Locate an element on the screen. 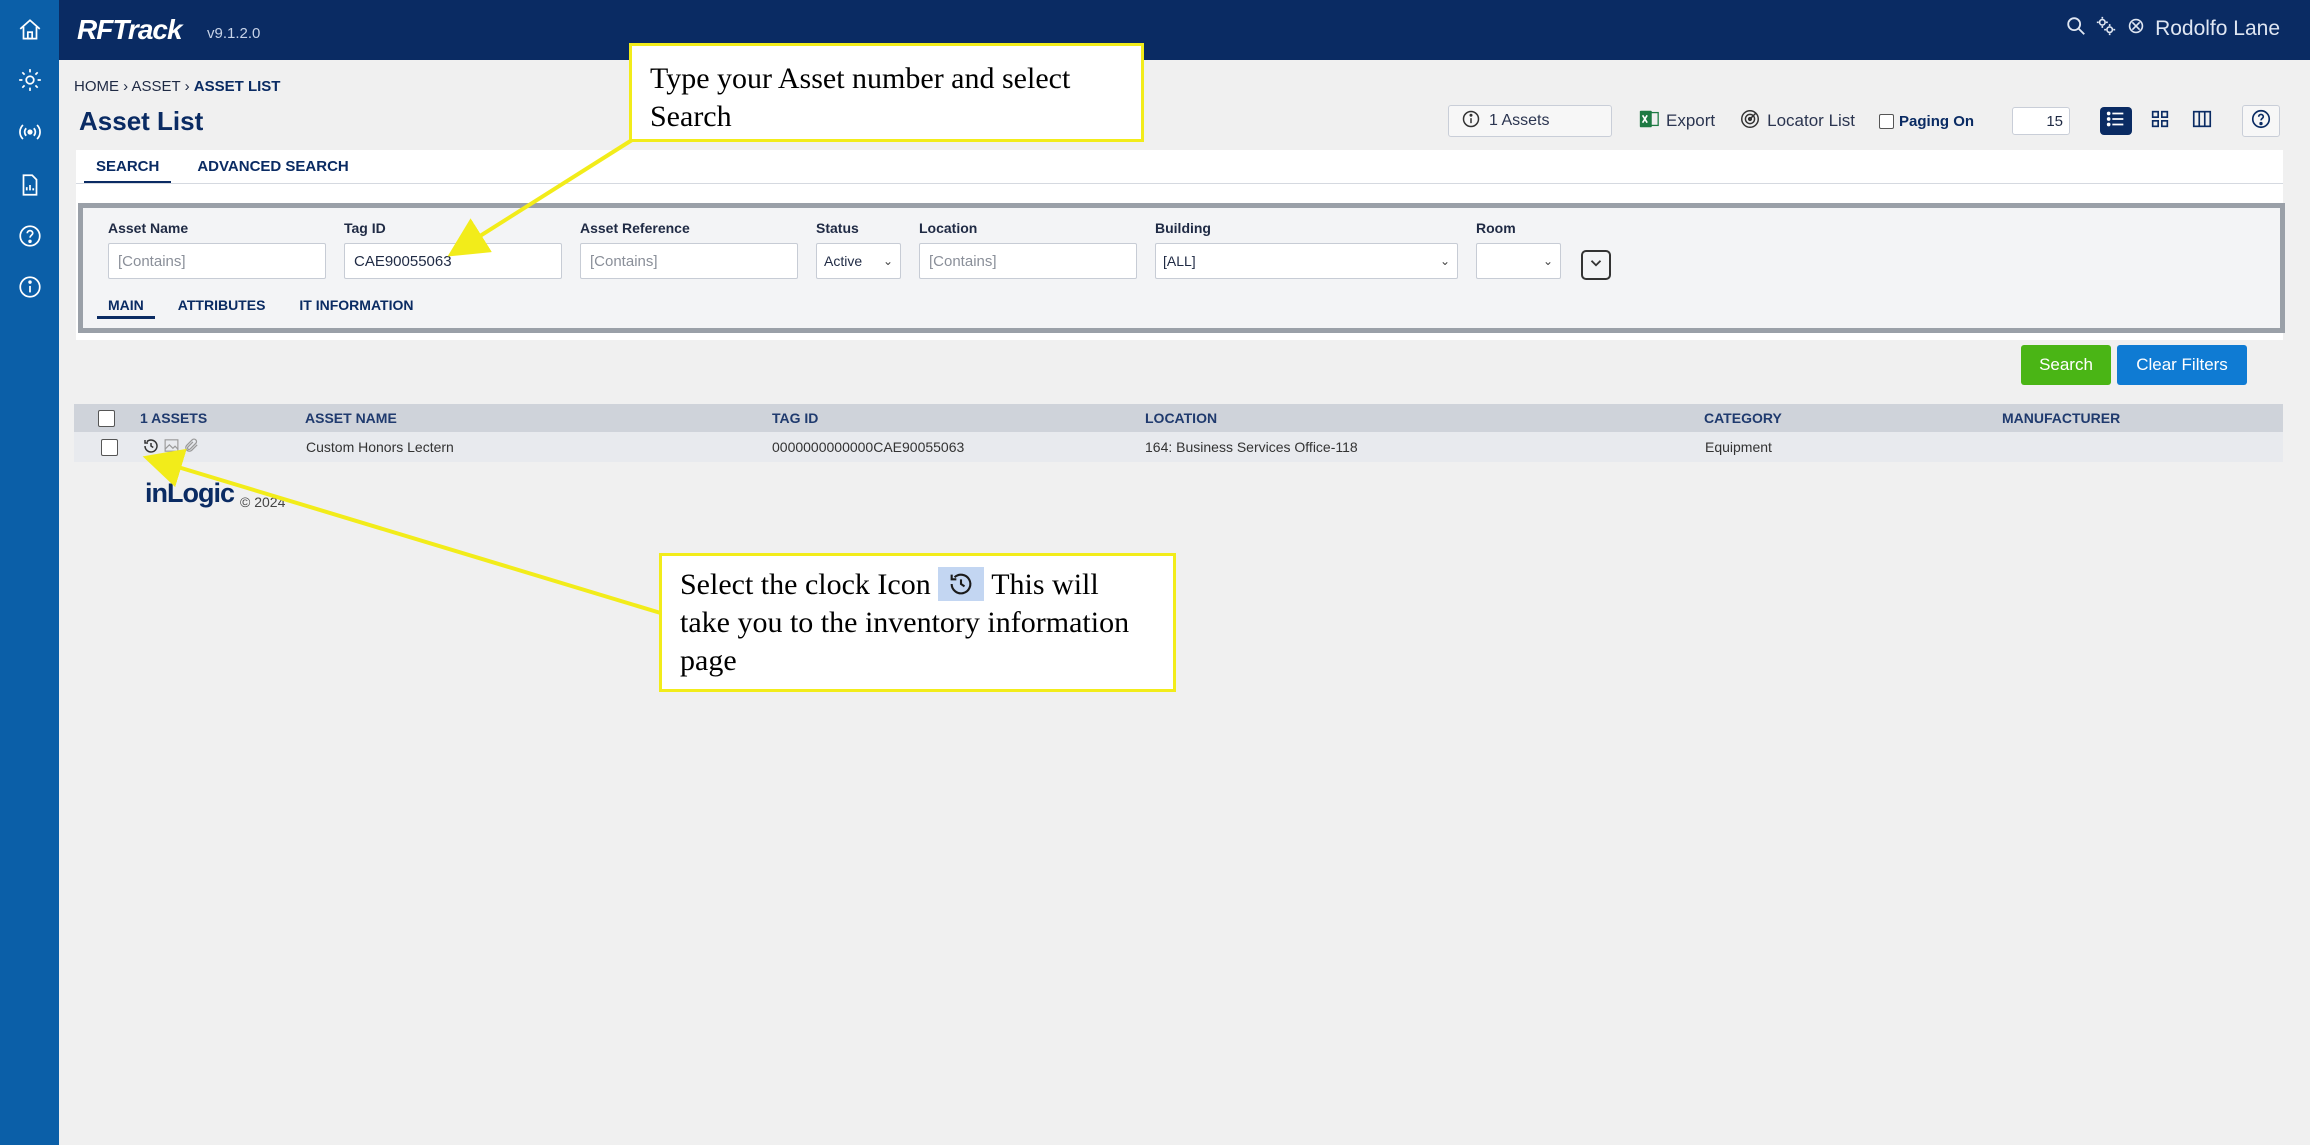  annotation-clock-text-1: Select the clock Icon is located at coordinates (805, 584).